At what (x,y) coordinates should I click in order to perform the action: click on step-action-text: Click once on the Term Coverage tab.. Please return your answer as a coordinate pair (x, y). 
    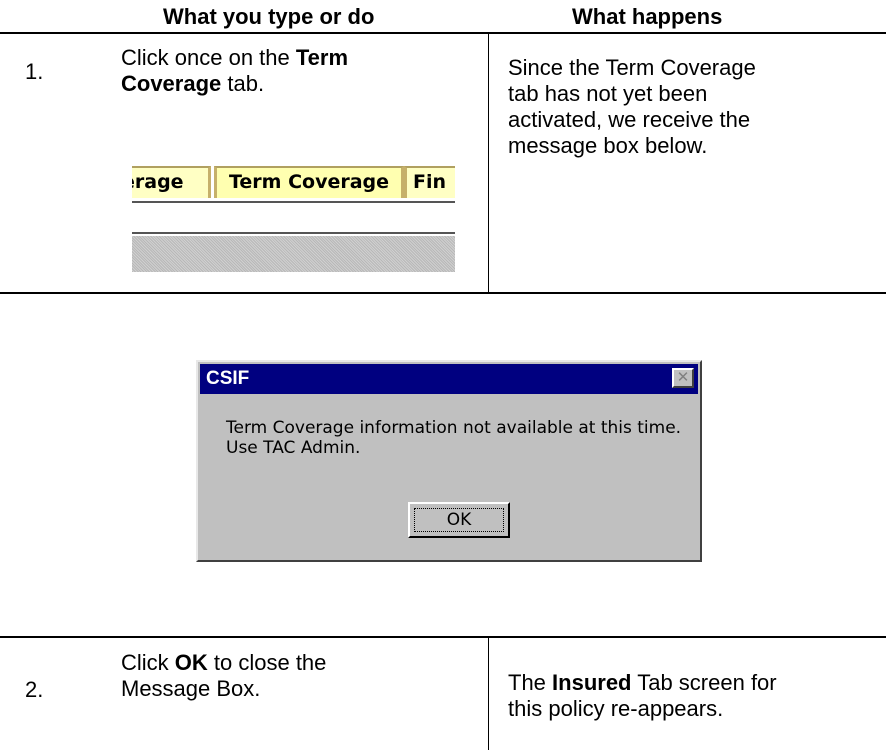
    Looking at the image, I should click on (235, 70).